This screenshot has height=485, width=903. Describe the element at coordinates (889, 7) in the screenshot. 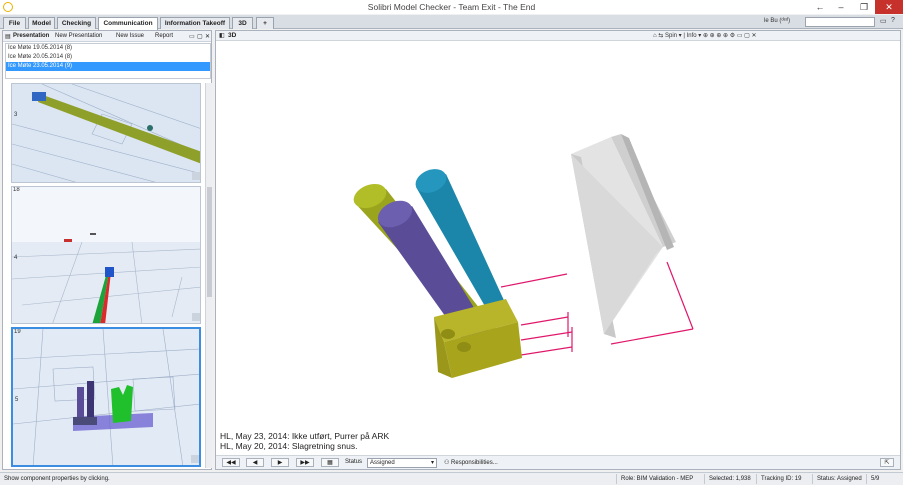

I see `close-button: ✕` at that location.